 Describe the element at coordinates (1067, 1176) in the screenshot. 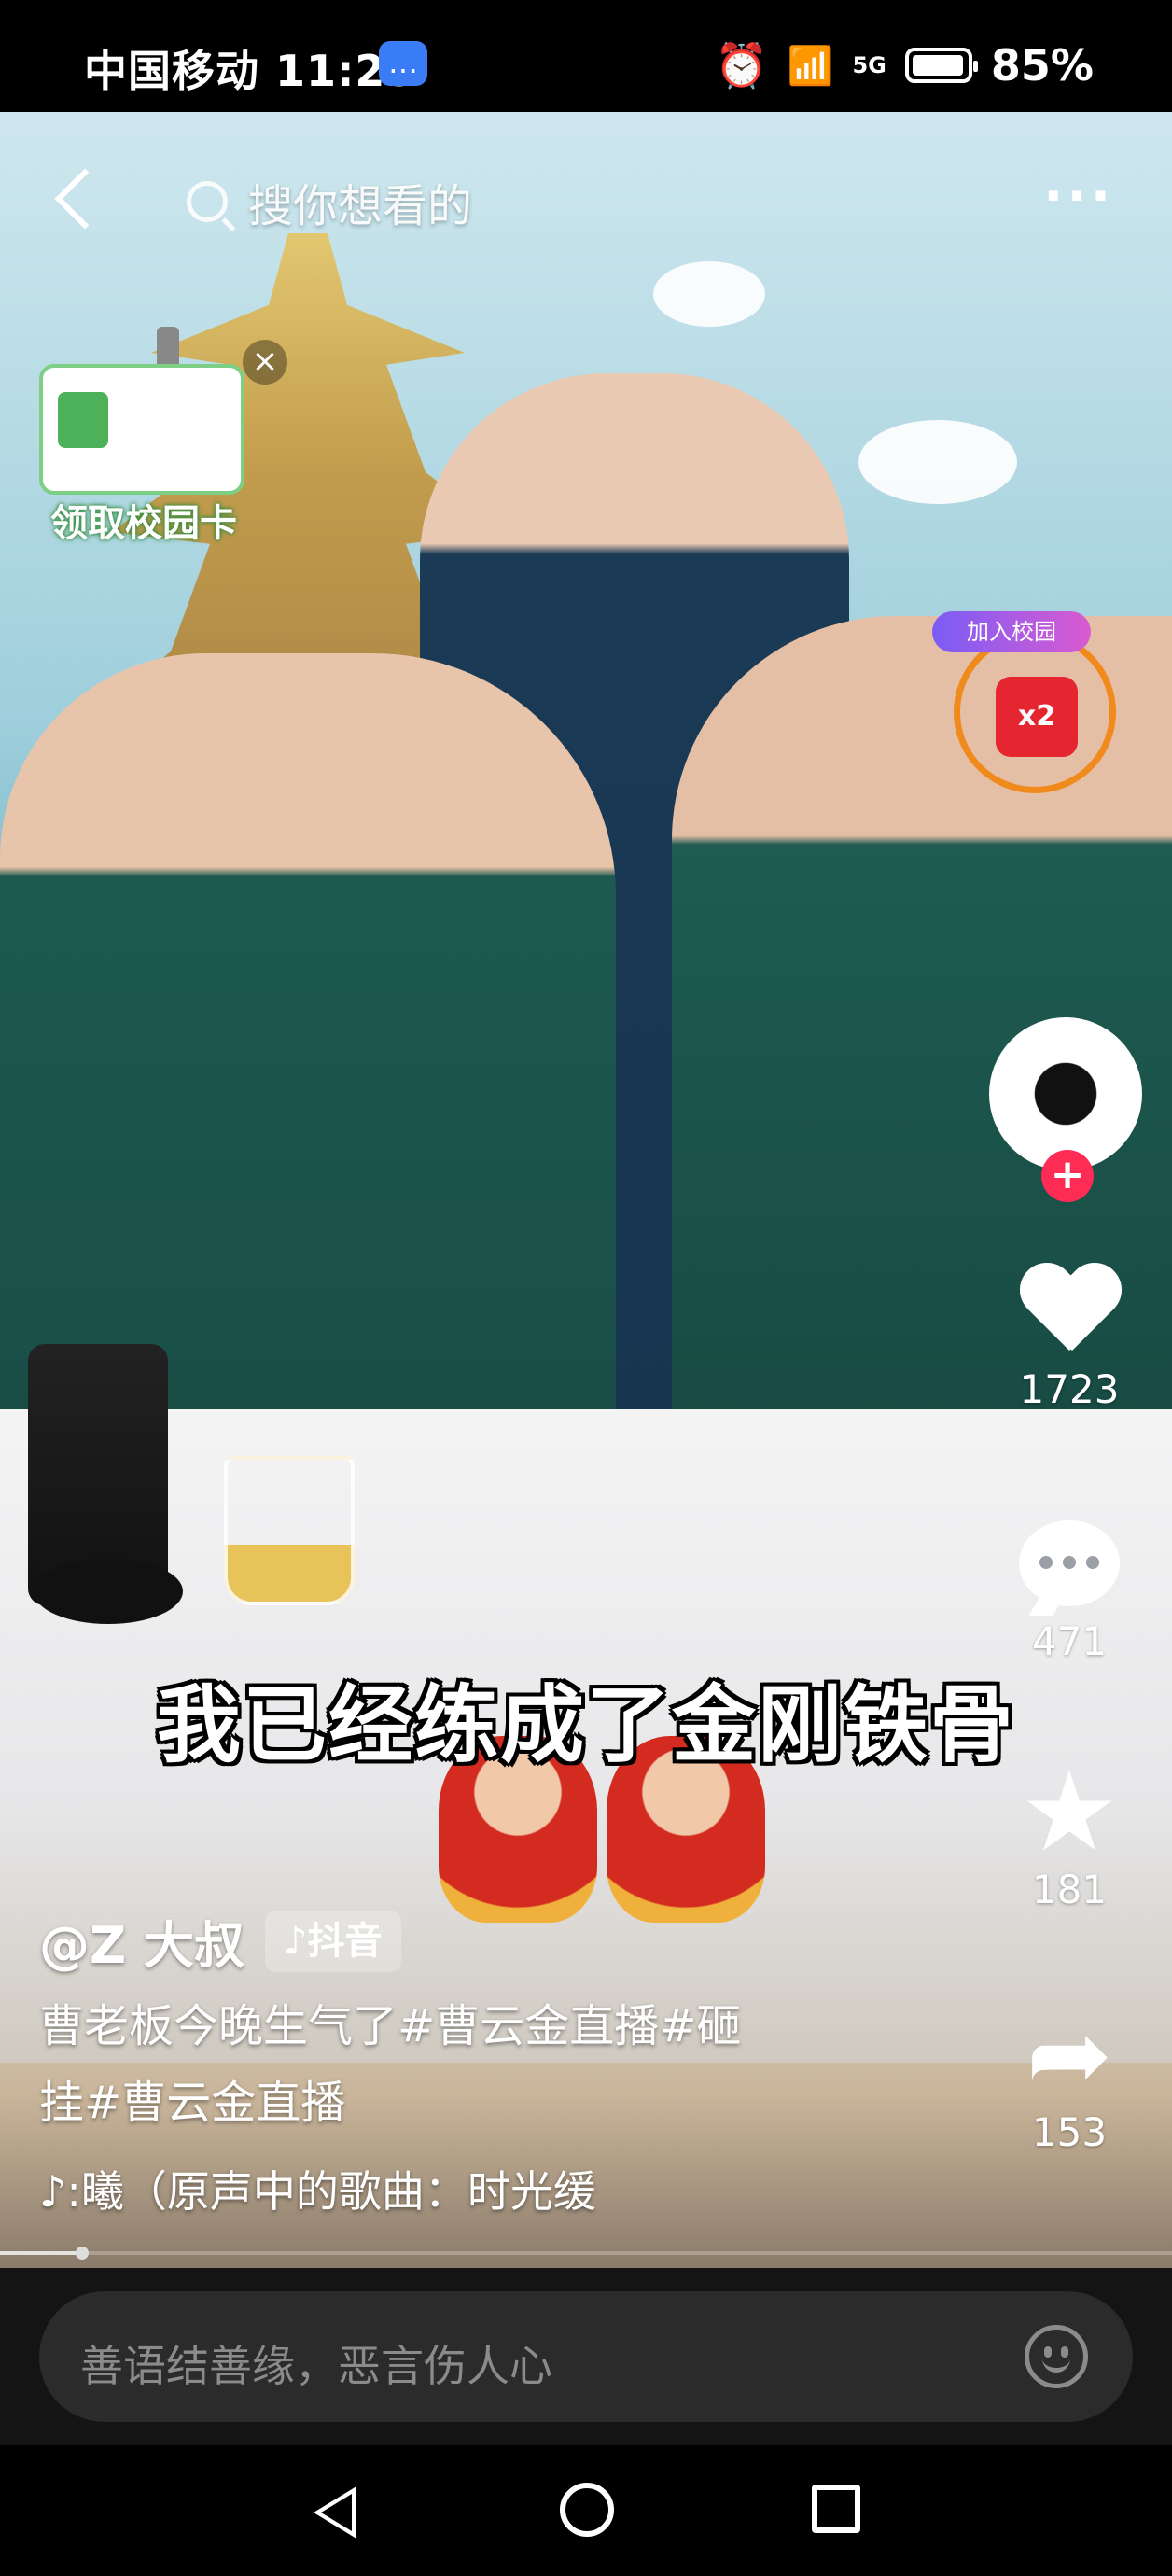

I see `follow-button: +` at that location.